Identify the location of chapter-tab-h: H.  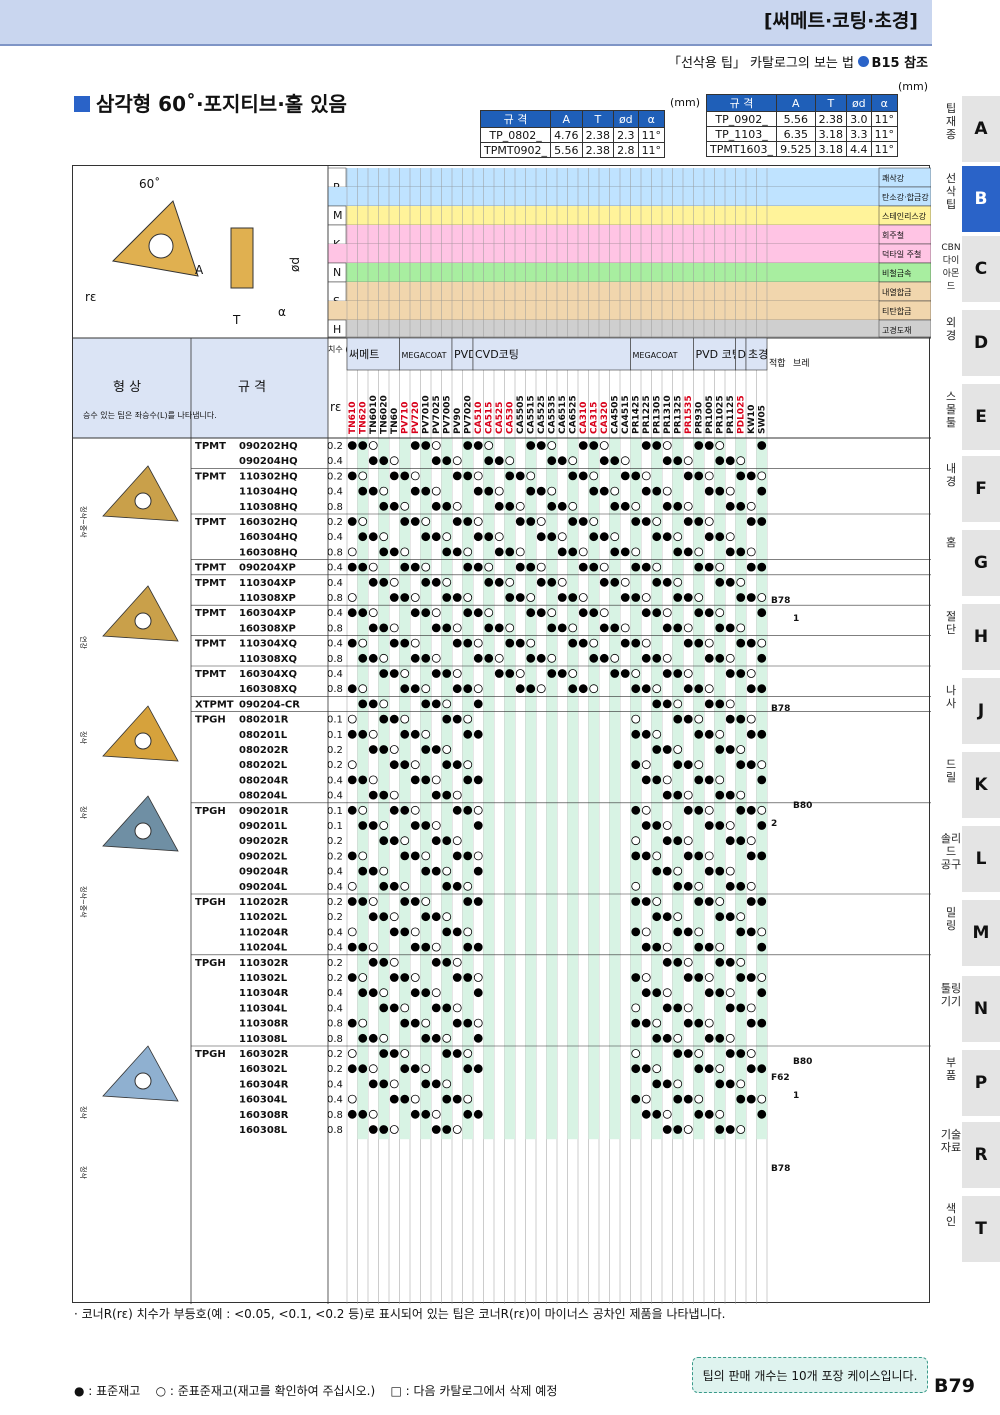
(981, 637).